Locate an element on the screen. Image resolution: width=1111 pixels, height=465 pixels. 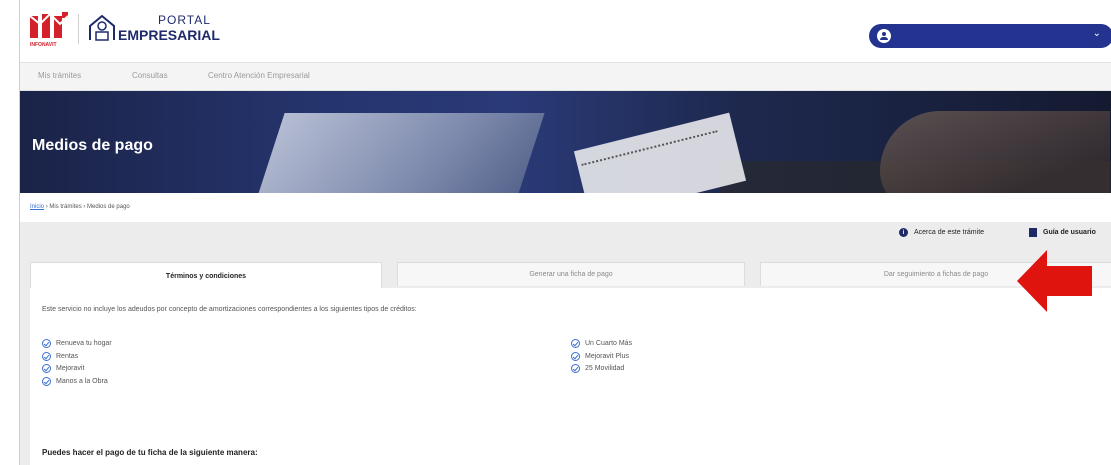
user-menu-button: ⌄ is located at coordinates (990, 36).